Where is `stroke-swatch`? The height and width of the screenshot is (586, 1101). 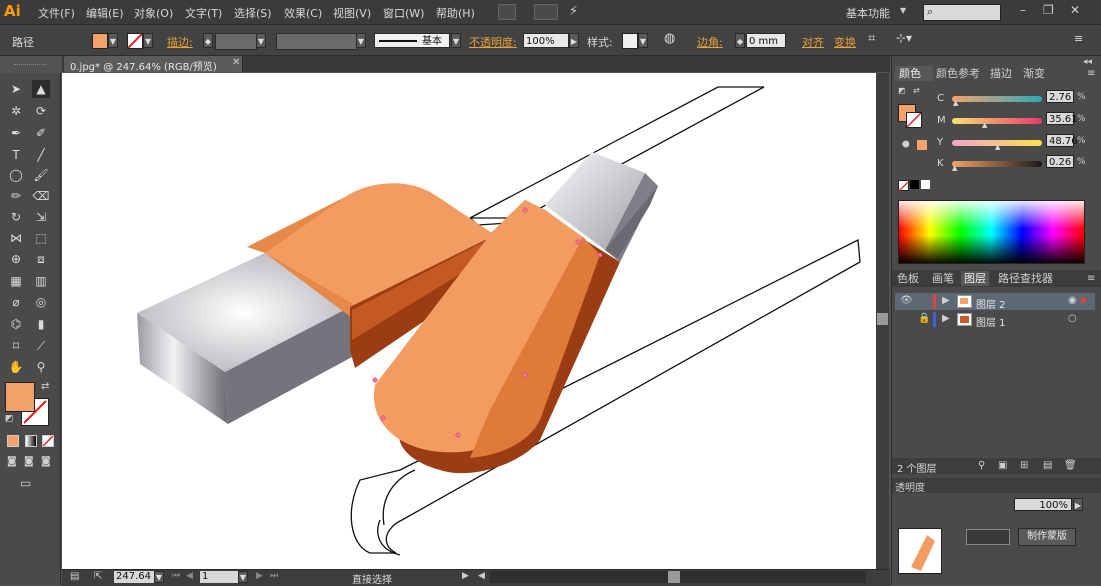
stroke-swatch is located at coordinates (135, 41).